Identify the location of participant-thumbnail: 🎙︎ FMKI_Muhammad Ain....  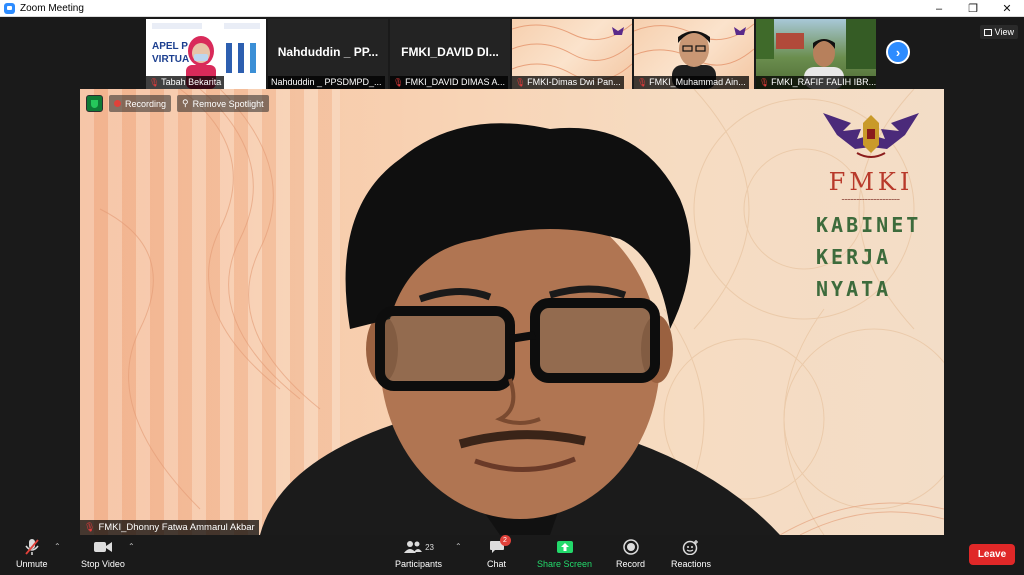
(694, 54).